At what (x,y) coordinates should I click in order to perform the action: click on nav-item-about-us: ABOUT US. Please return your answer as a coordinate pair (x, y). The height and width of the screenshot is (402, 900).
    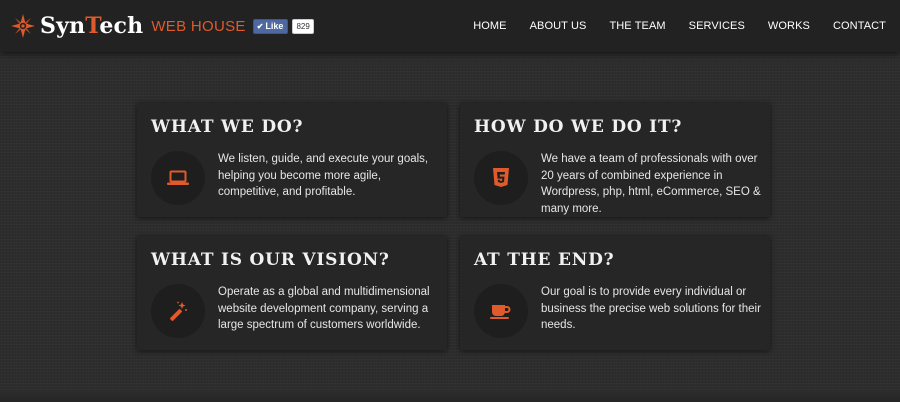
    Looking at the image, I should click on (558, 26).